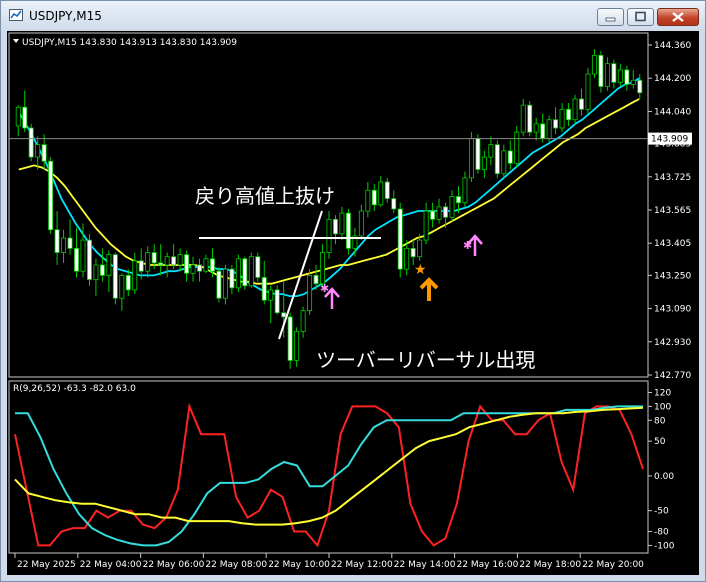 This screenshot has height=582, width=706. Describe the element at coordinates (610, 19) in the screenshot. I see `minimize-icon` at that location.